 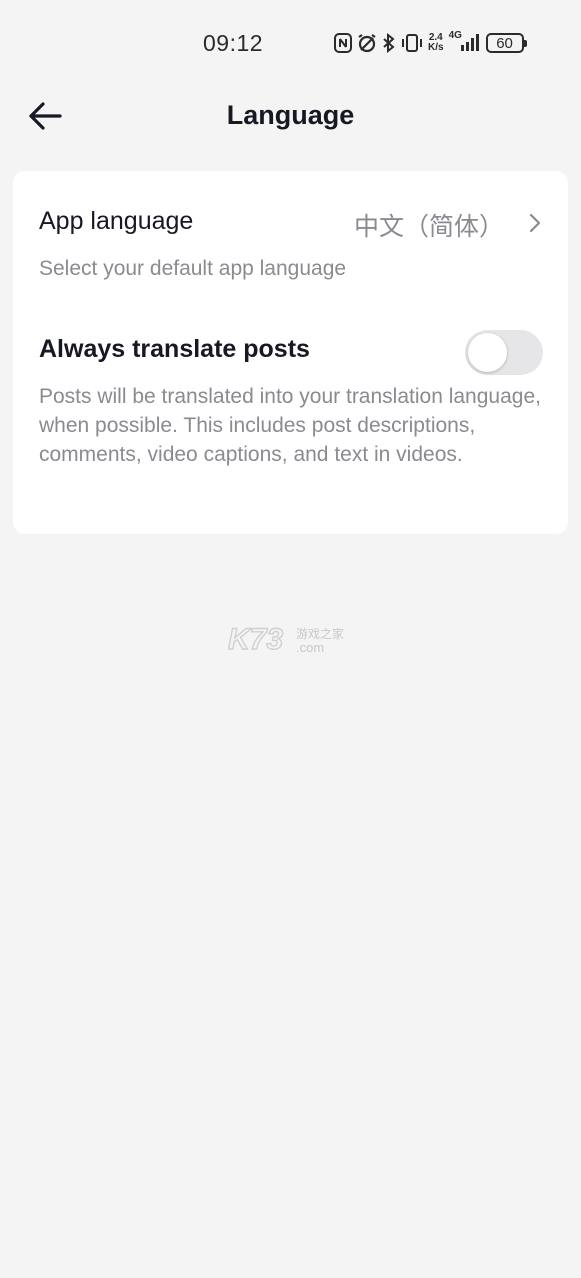 What do you see at coordinates (116, 221) in the screenshot?
I see `app-language-title: App language` at bounding box center [116, 221].